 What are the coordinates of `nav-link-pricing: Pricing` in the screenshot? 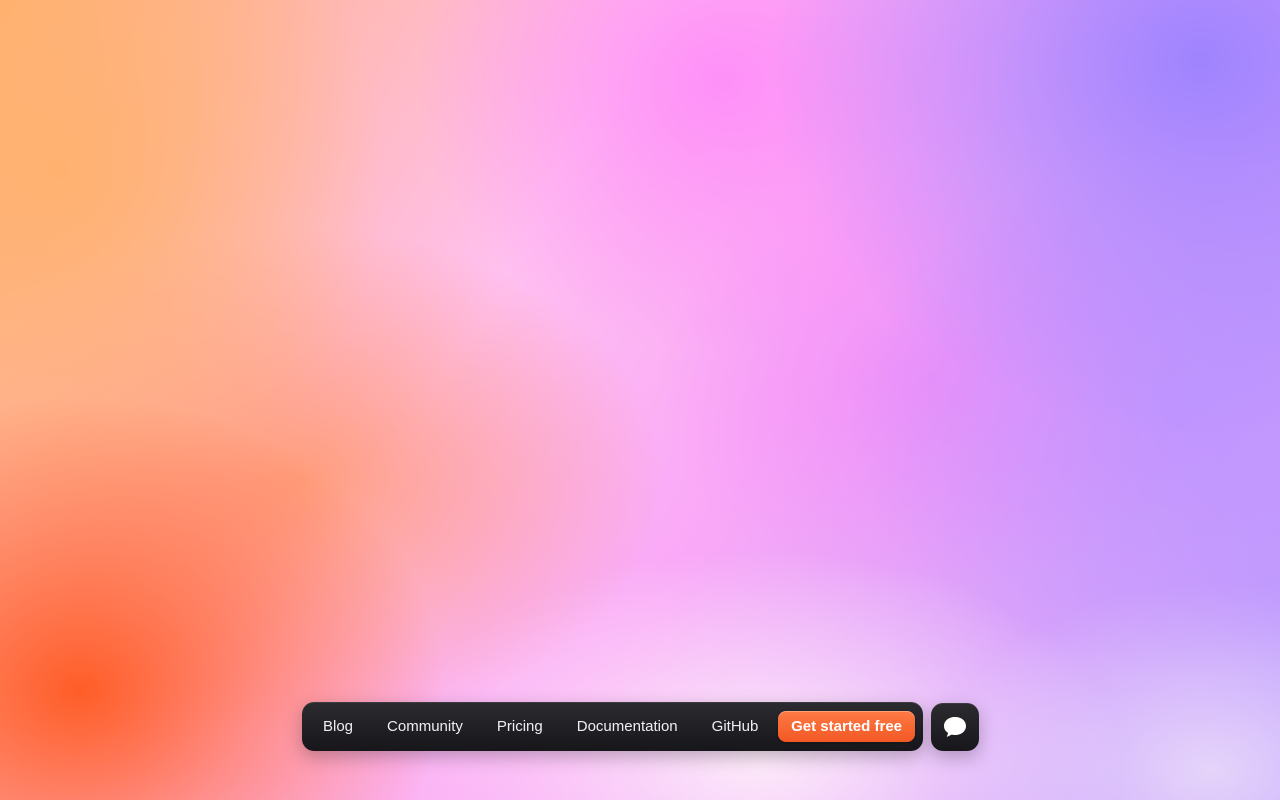 It's located at (520, 726).